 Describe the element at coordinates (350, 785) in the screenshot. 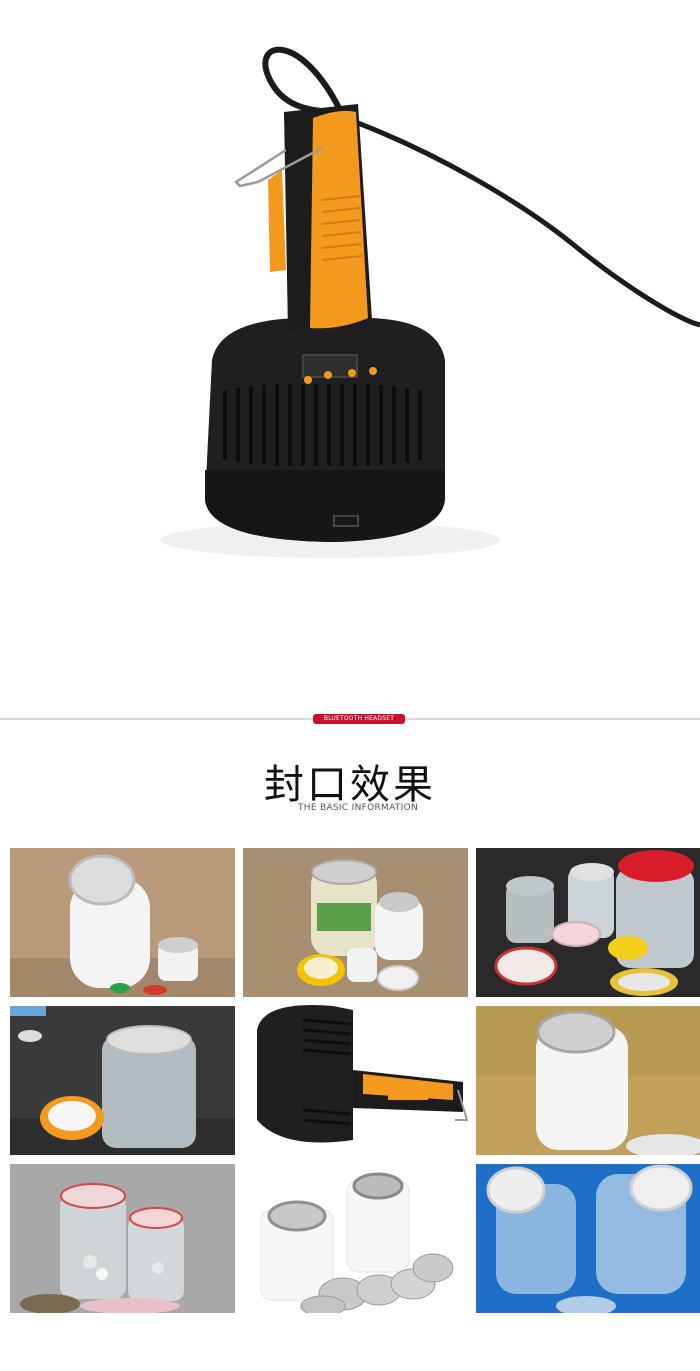

I see `section-title: 封口效果` at that location.